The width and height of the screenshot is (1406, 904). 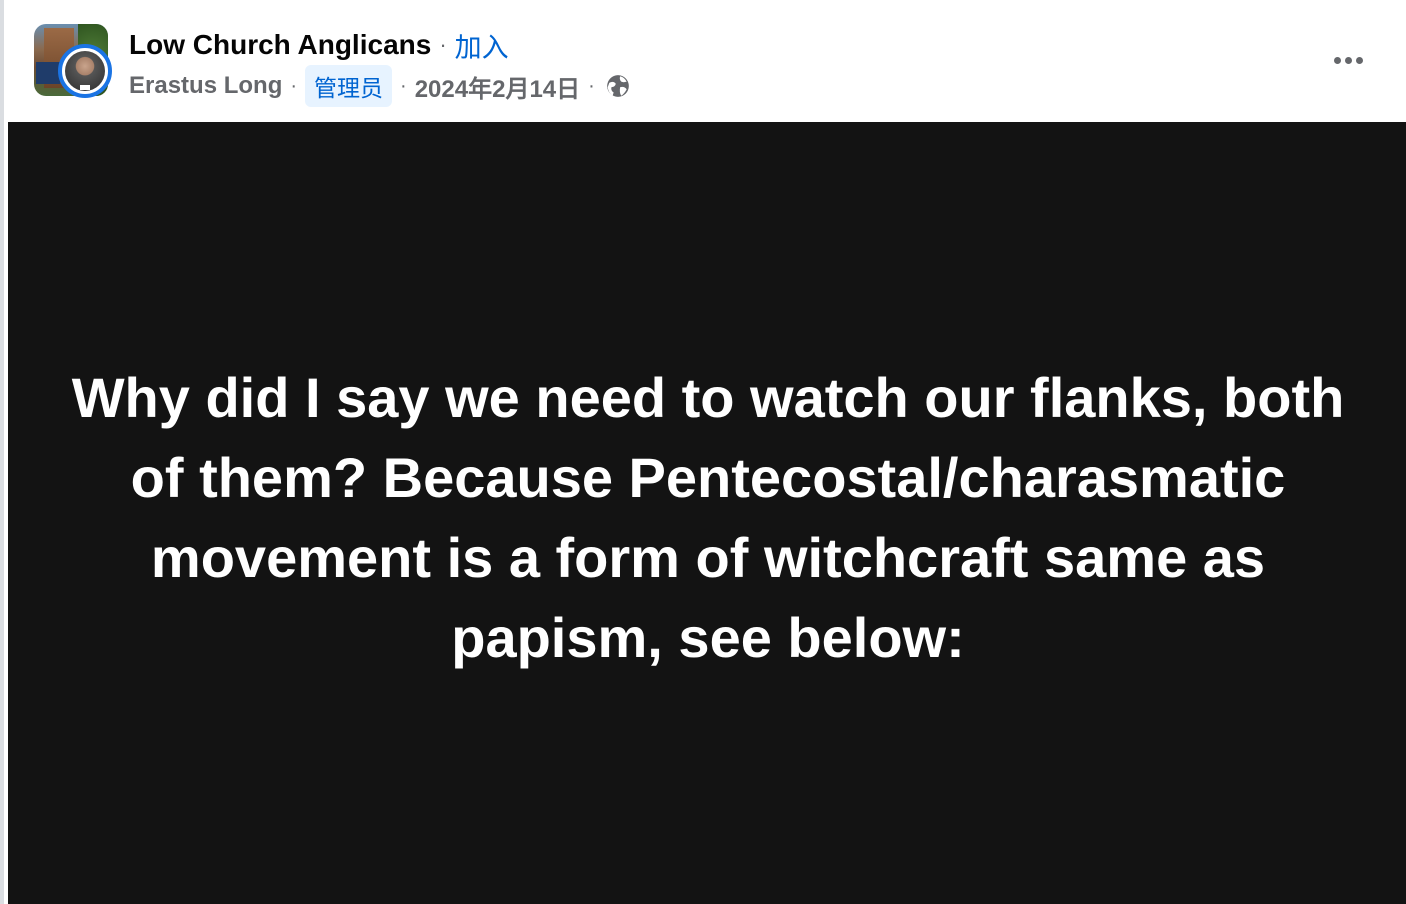 I want to click on join-group-link: 加入, so click(x=482, y=45).